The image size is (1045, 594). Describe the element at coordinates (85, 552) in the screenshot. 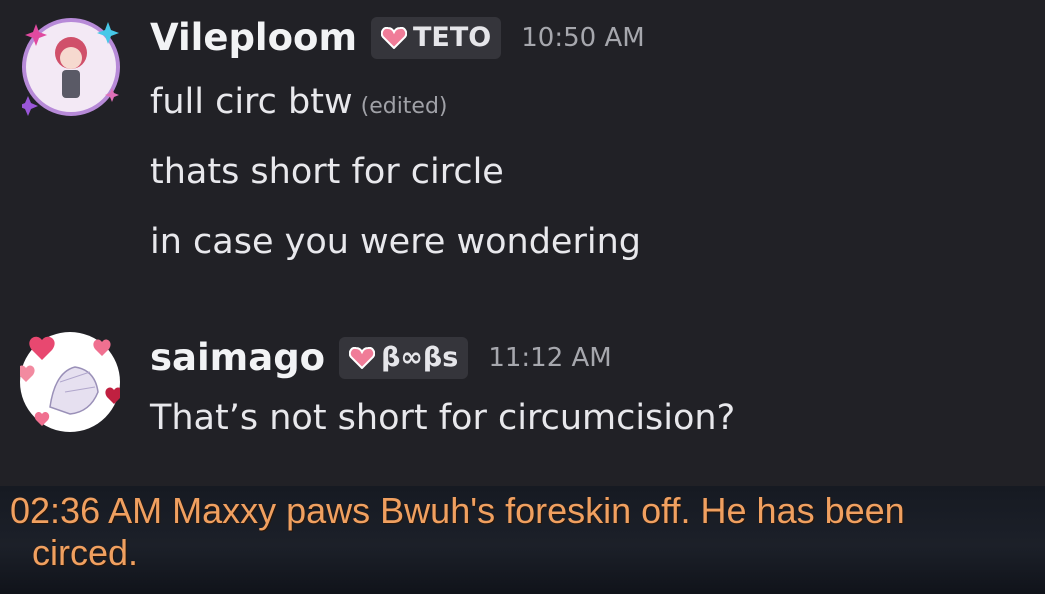

I see `game-log-line: circed.` at that location.